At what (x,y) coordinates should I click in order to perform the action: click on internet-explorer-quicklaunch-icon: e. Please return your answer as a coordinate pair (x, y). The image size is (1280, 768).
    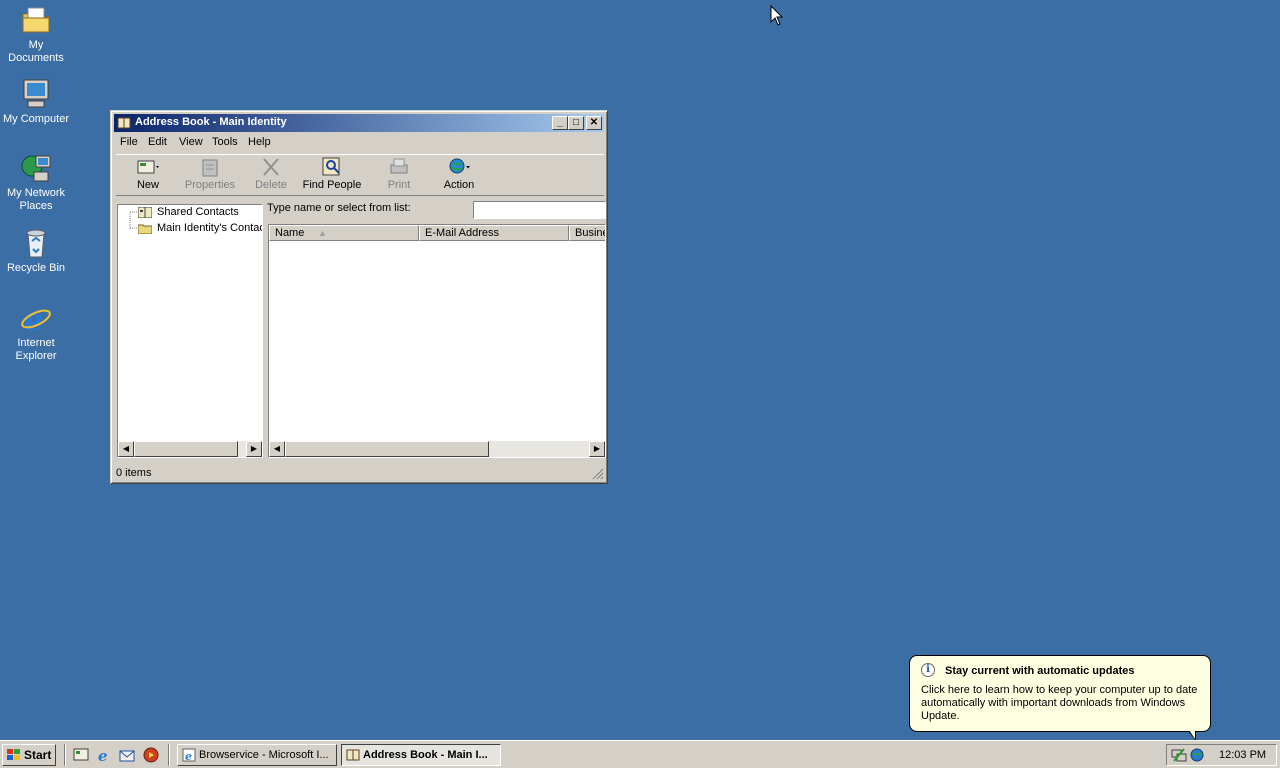
    Looking at the image, I should click on (104, 756).